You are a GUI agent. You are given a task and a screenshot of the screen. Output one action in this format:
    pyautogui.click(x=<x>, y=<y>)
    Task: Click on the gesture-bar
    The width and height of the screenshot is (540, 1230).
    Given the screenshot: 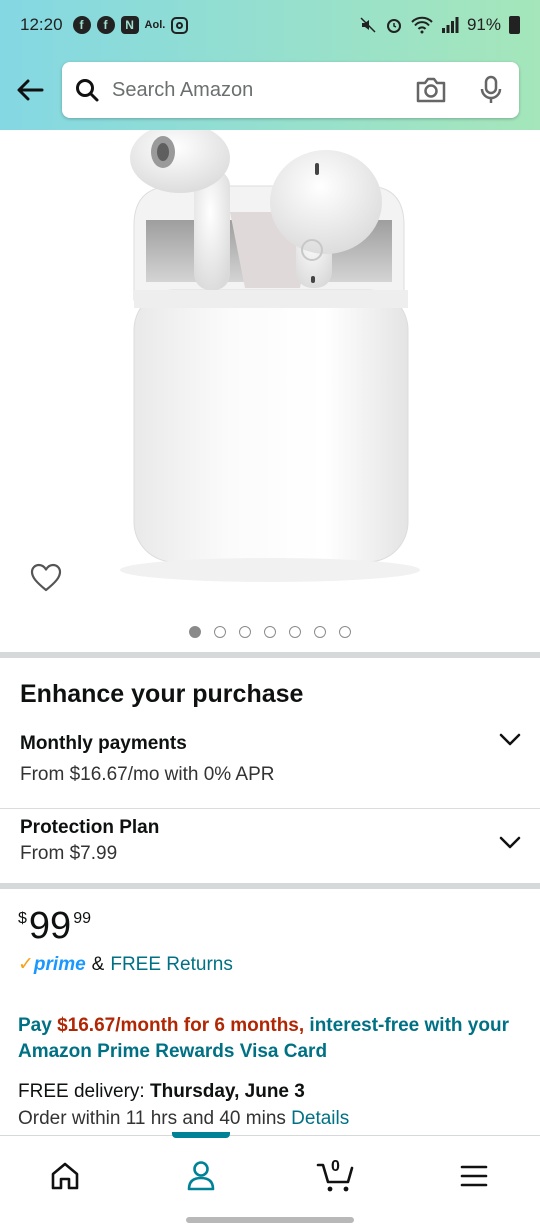 What is the action you would take?
    pyautogui.click(x=270, y=1220)
    